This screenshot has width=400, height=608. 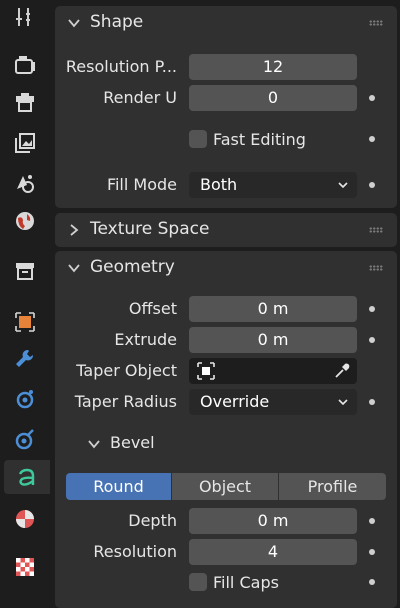 I want to click on panel-title: Geometry, so click(x=132, y=267).